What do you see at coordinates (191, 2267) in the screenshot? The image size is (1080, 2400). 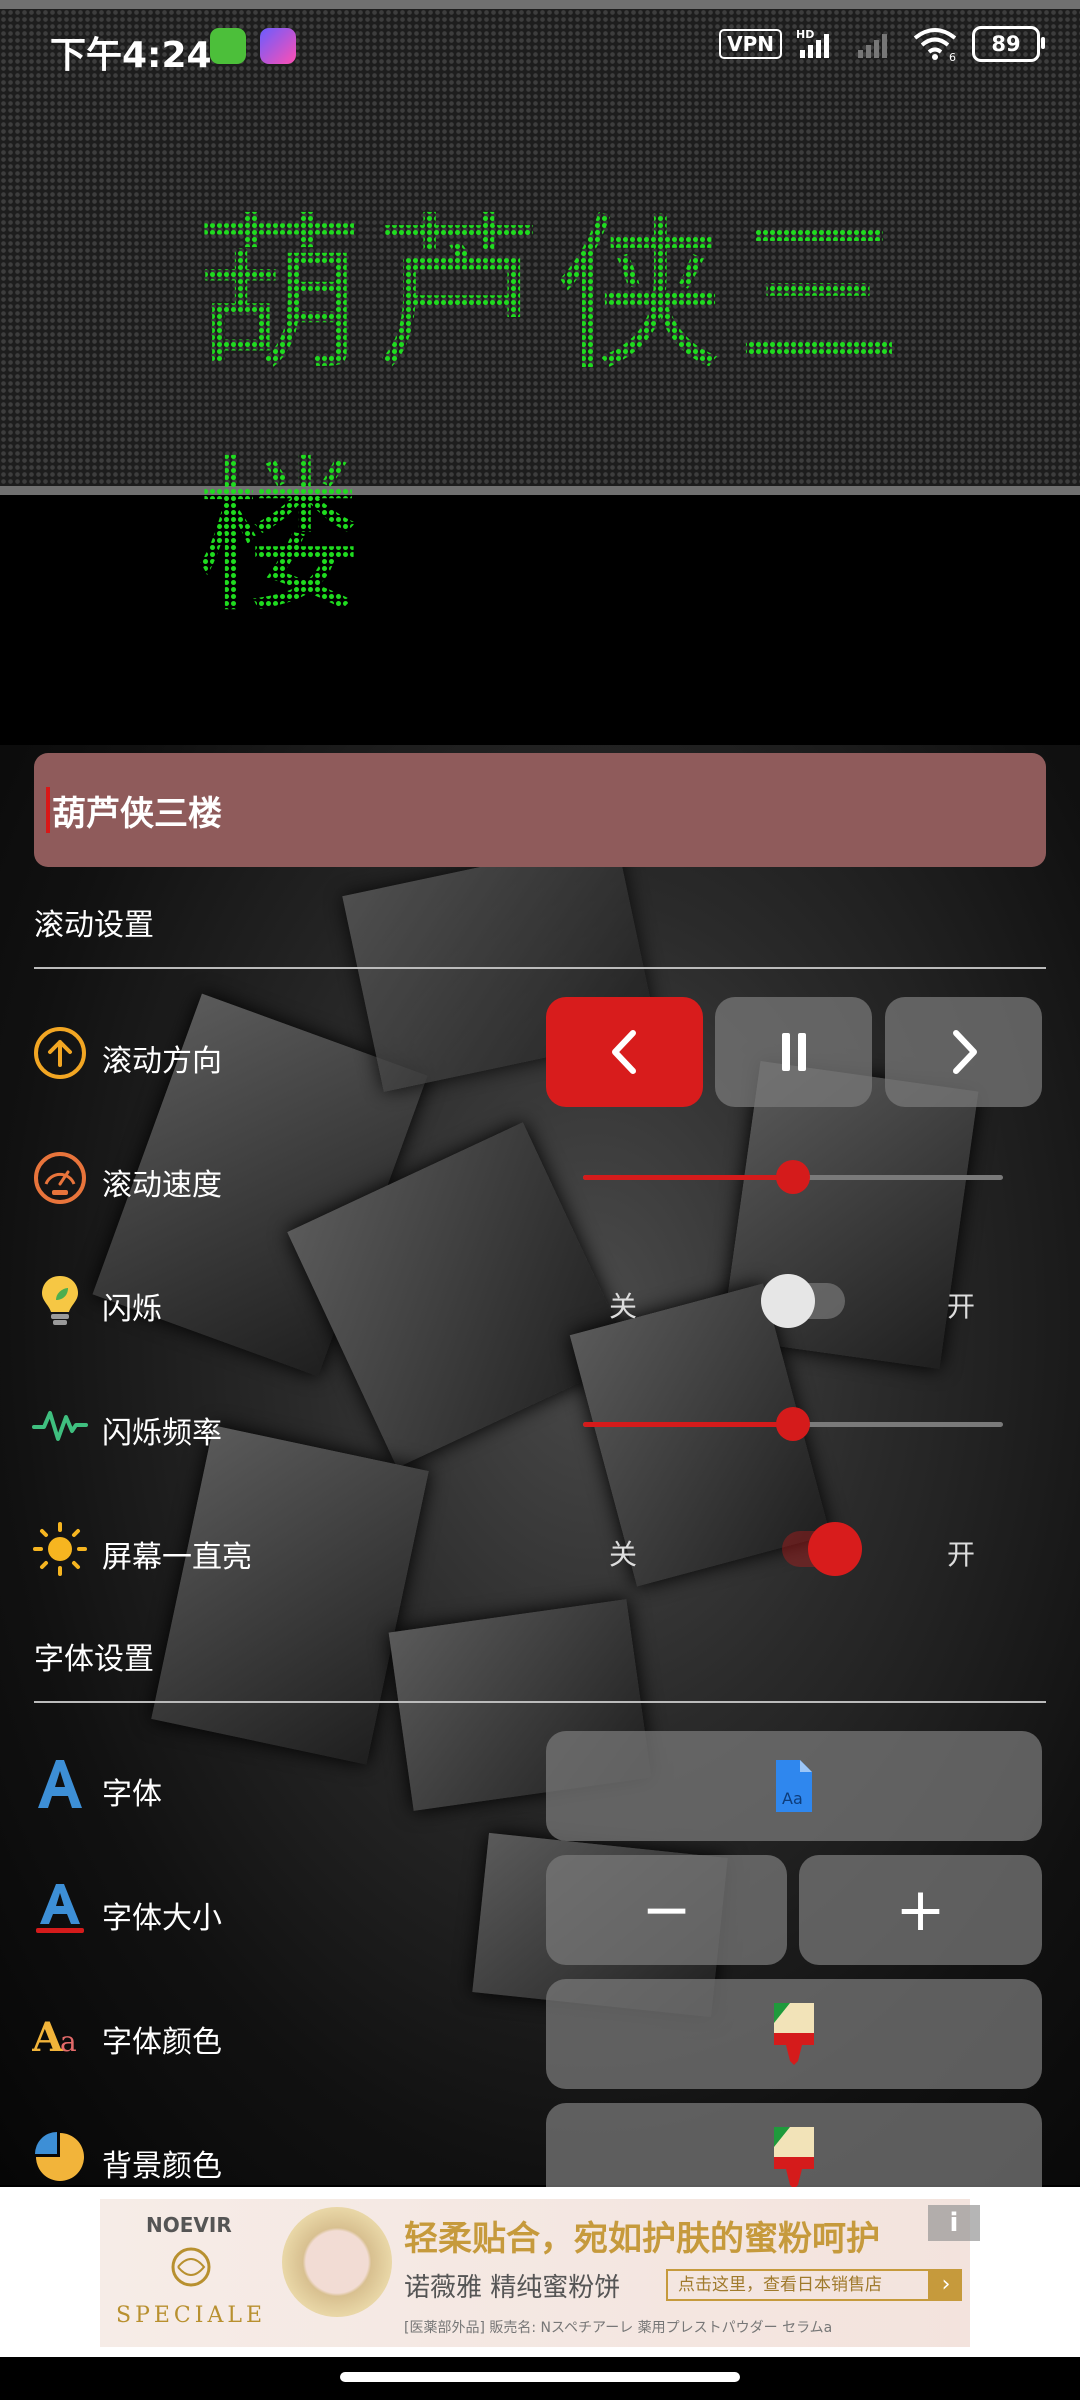 I see `brand-logo-icon` at bounding box center [191, 2267].